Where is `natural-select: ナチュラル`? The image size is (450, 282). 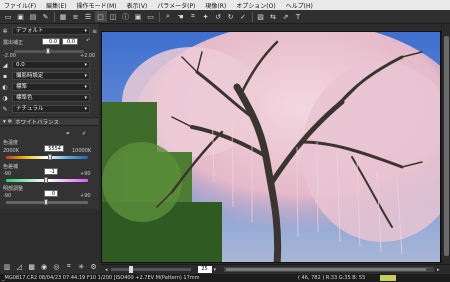 natural-select: ナチュラル is located at coordinates (51, 109).